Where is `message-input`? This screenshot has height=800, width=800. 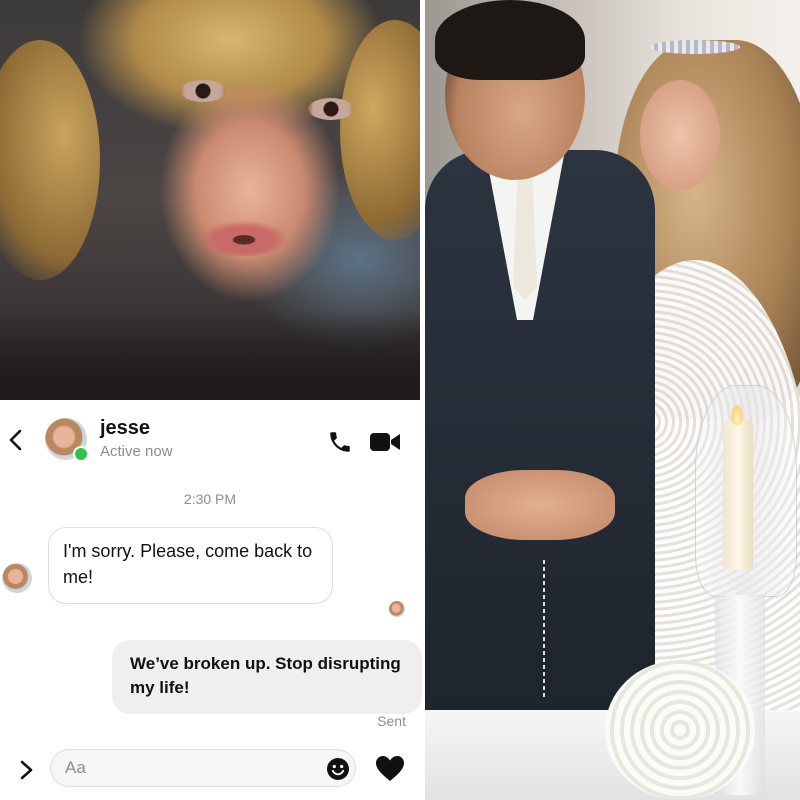
message-input is located at coordinates (203, 768).